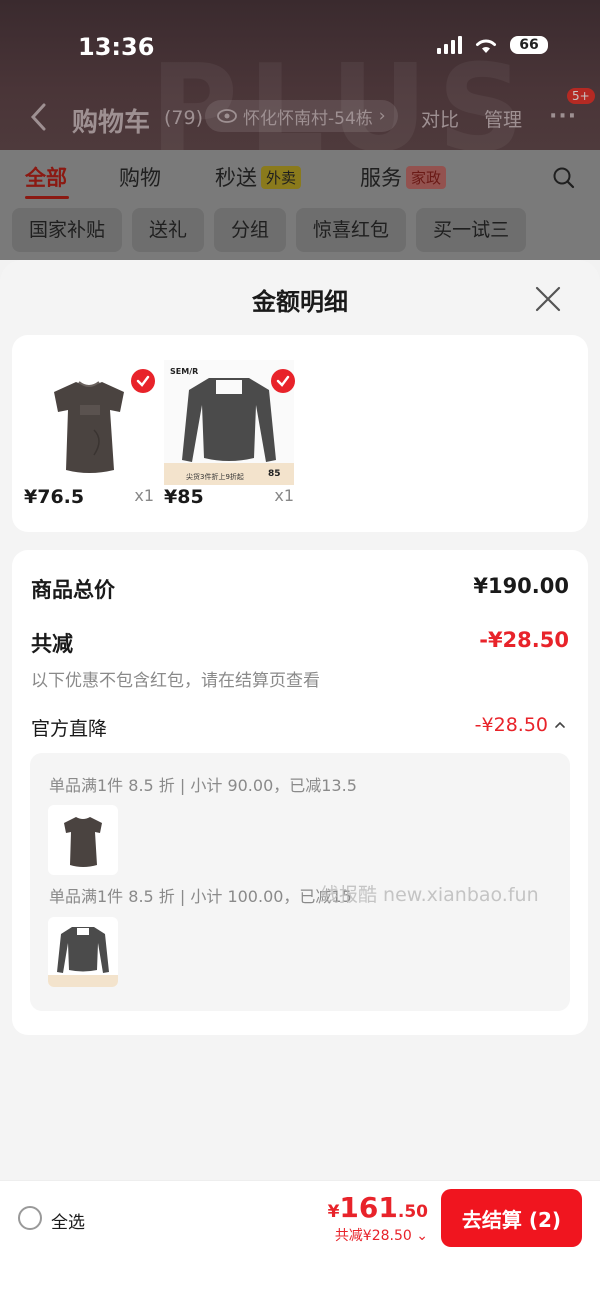 Image resolution: width=600 pixels, height=1304 pixels. What do you see at coordinates (429, 895) in the screenshot?
I see `watermark: 线报酷 new.xianbao.fun` at bounding box center [429, 895].